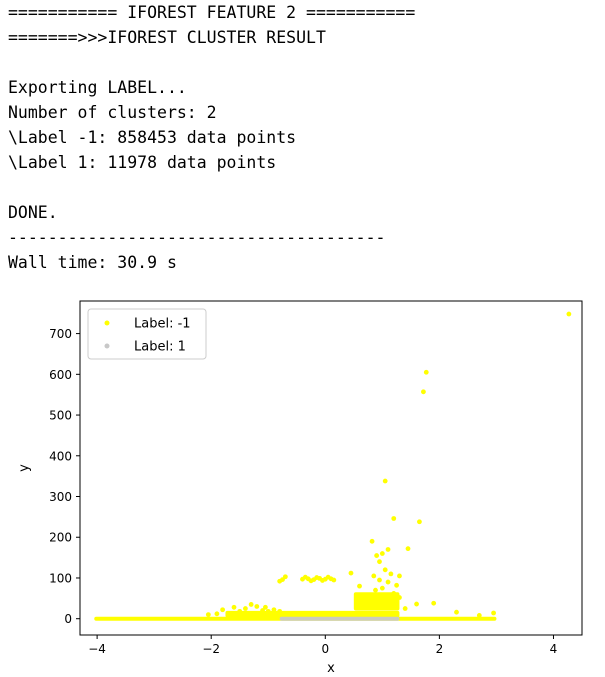  What do you see at coordinates (60, 497) in the screenshot?
I see `y-tick-label: 300` at bounding box center [60, 497].